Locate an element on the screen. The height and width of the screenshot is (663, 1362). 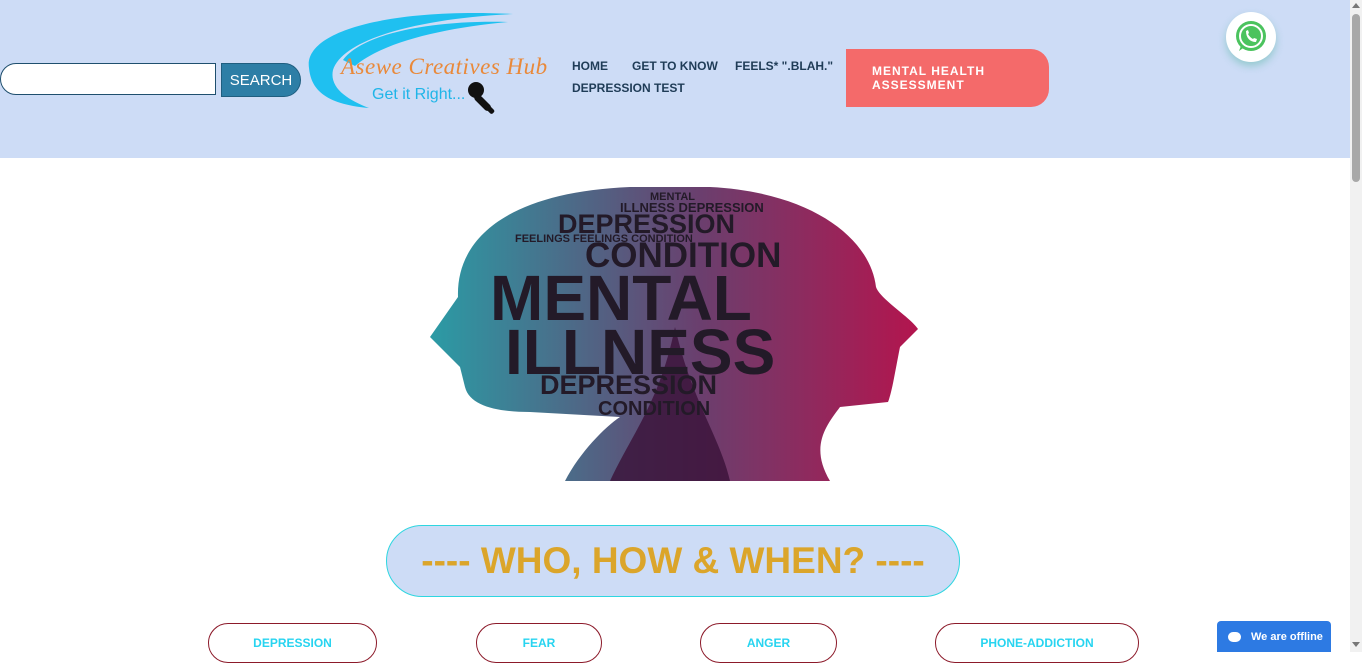
section-heading: ---- WHO, HOW & WHEN? ---- is located at coordinates (673, 560).